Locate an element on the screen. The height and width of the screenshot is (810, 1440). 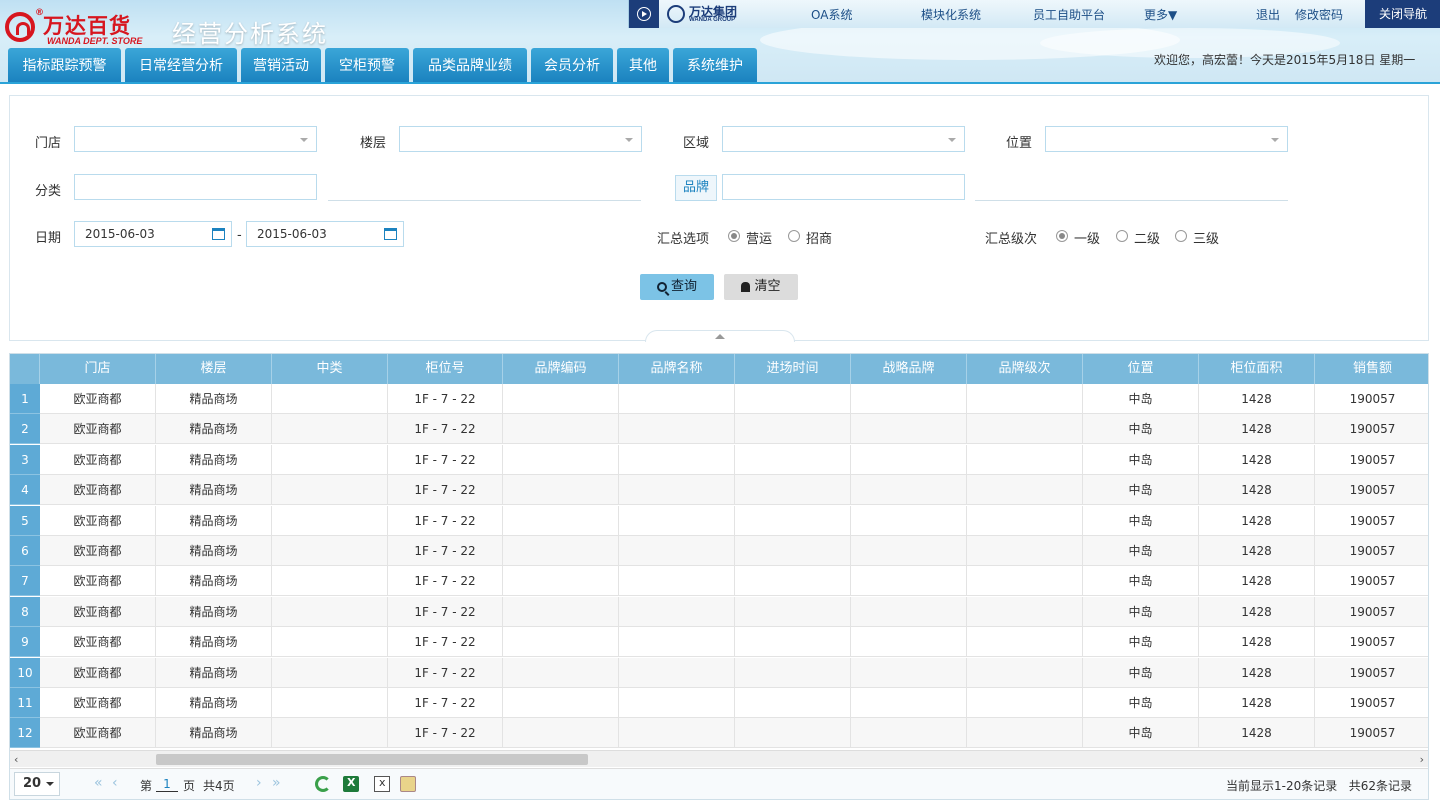
play-button is located at coordinates (644, 14).